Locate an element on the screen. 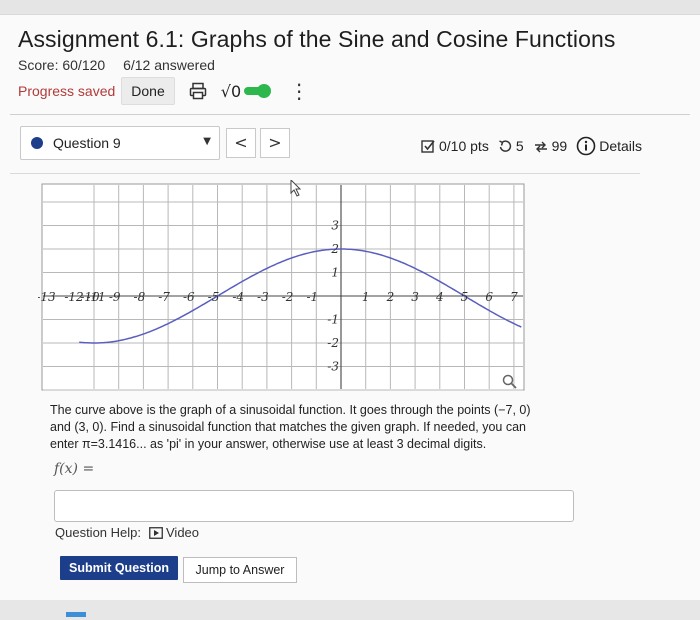  y-tick-label: 2 is located at coordinates (334, 249).